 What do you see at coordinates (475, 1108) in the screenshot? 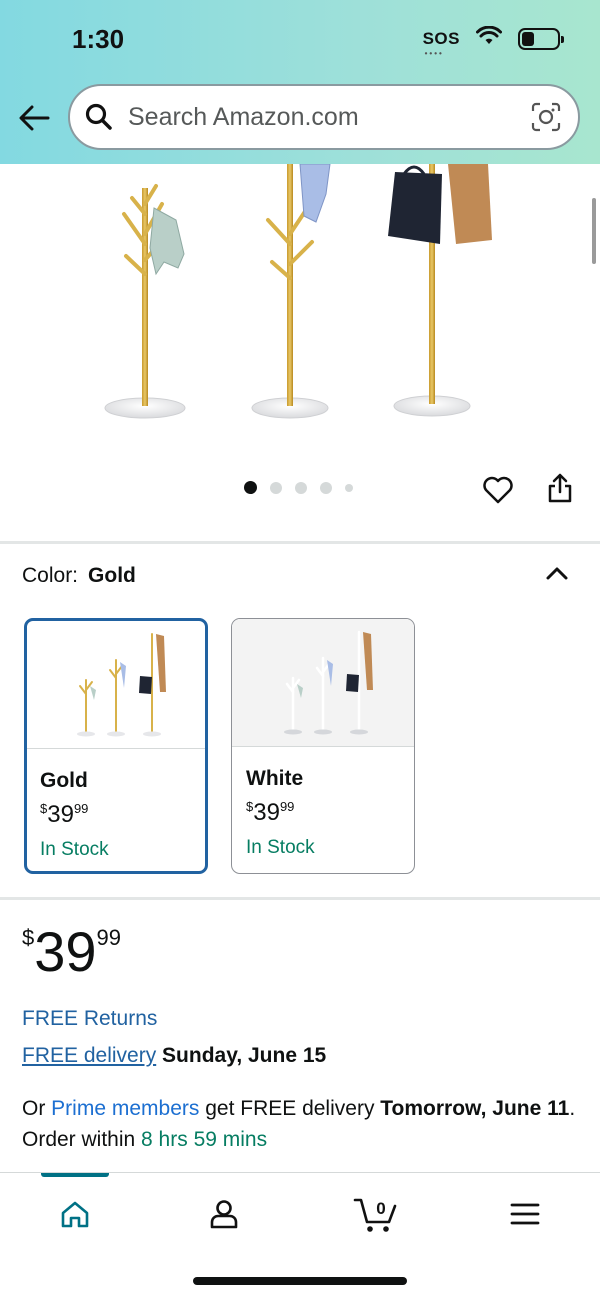
I see `prime-delivery-day: Tomorrow, June 11` at bounding box center [475, 1108].